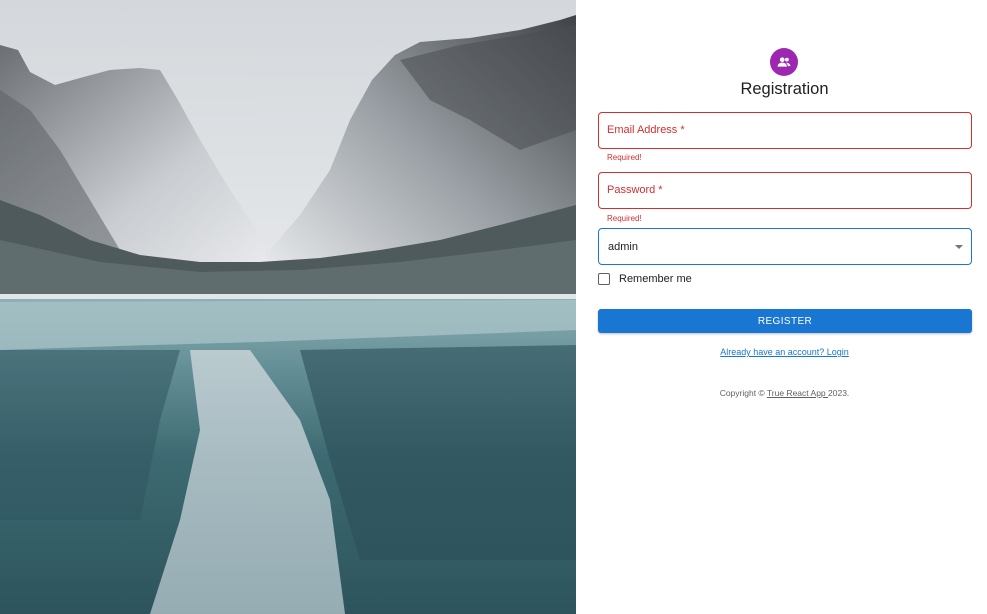 This screenshot has height=614, width=987. Describe the element at coordinates (743, 393) in the screenshot. I see `copyright-prefix: Copyright ©` at that location.